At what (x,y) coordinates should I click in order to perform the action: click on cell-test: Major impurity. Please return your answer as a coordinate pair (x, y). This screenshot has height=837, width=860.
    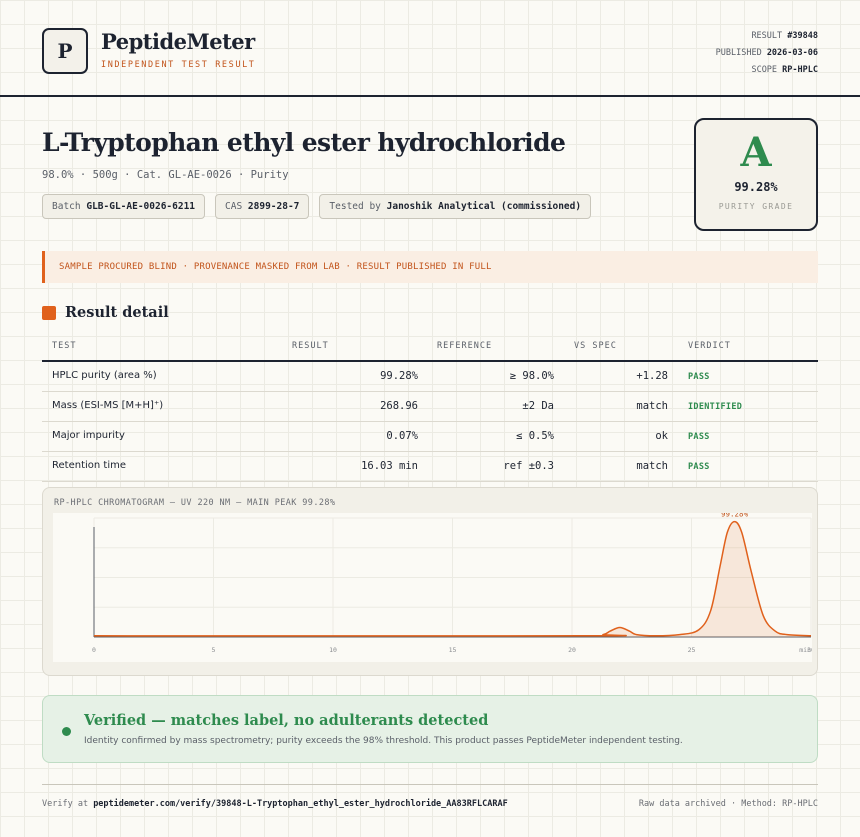
    Looking at the image, I should click on (88, 435).